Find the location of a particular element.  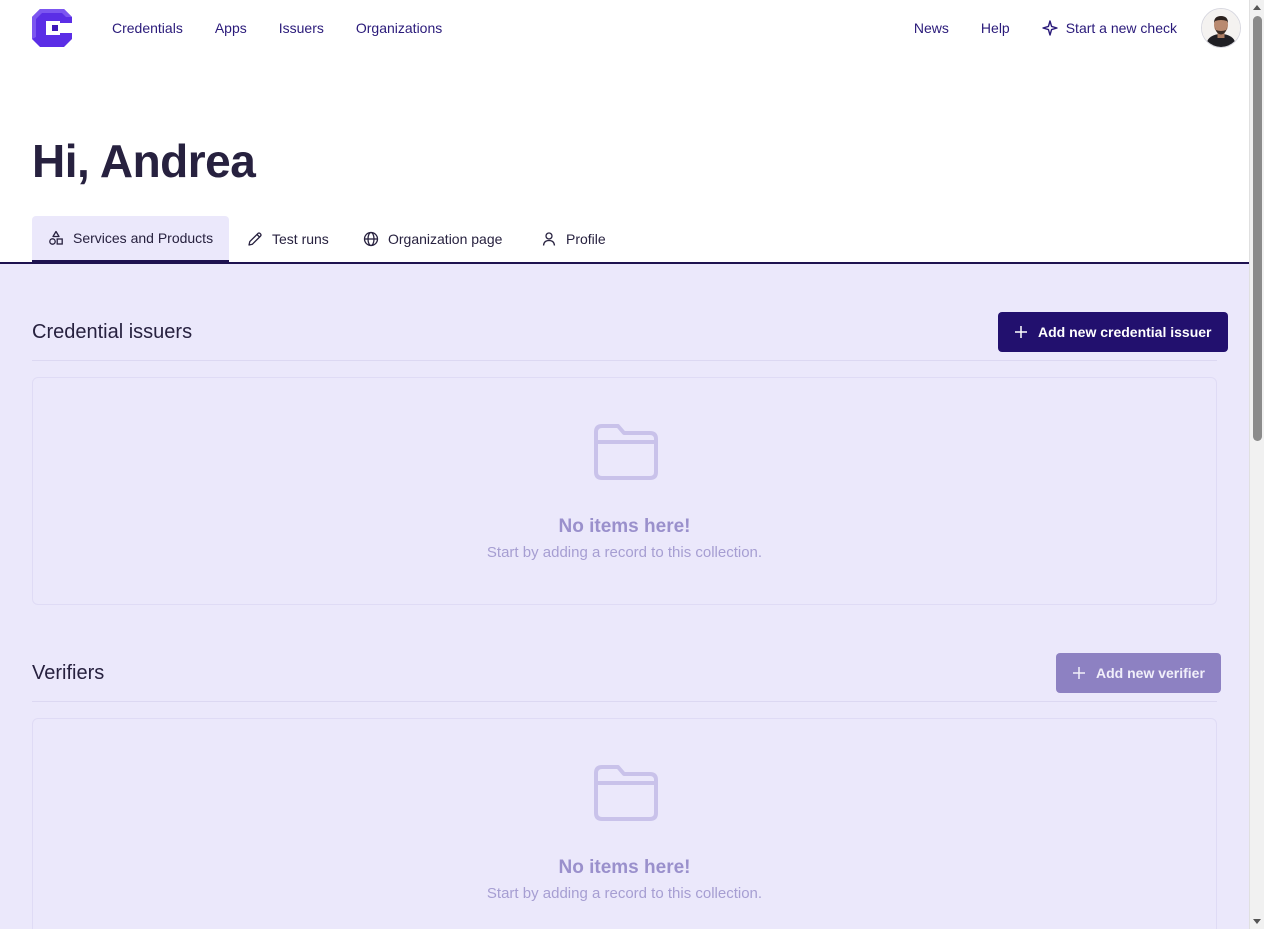

avatar is located at coordinates (1221, 28).